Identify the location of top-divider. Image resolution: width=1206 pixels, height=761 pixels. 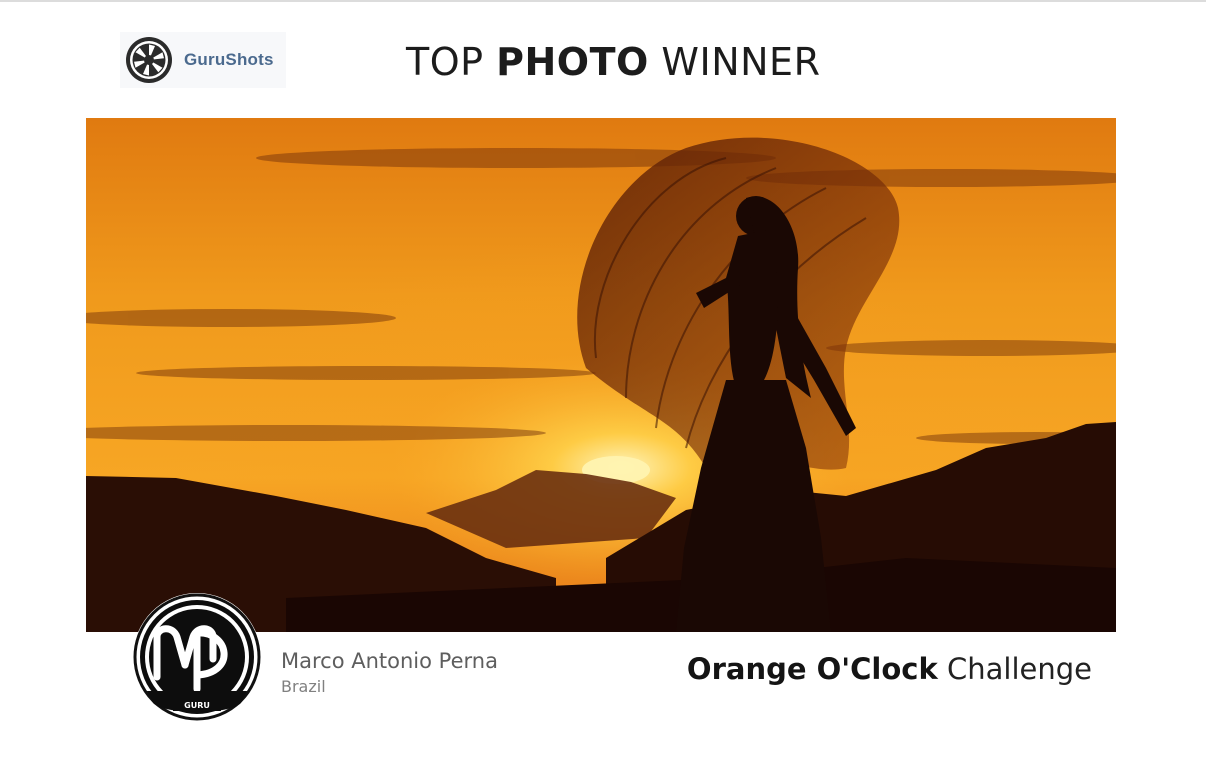
(603, 1).